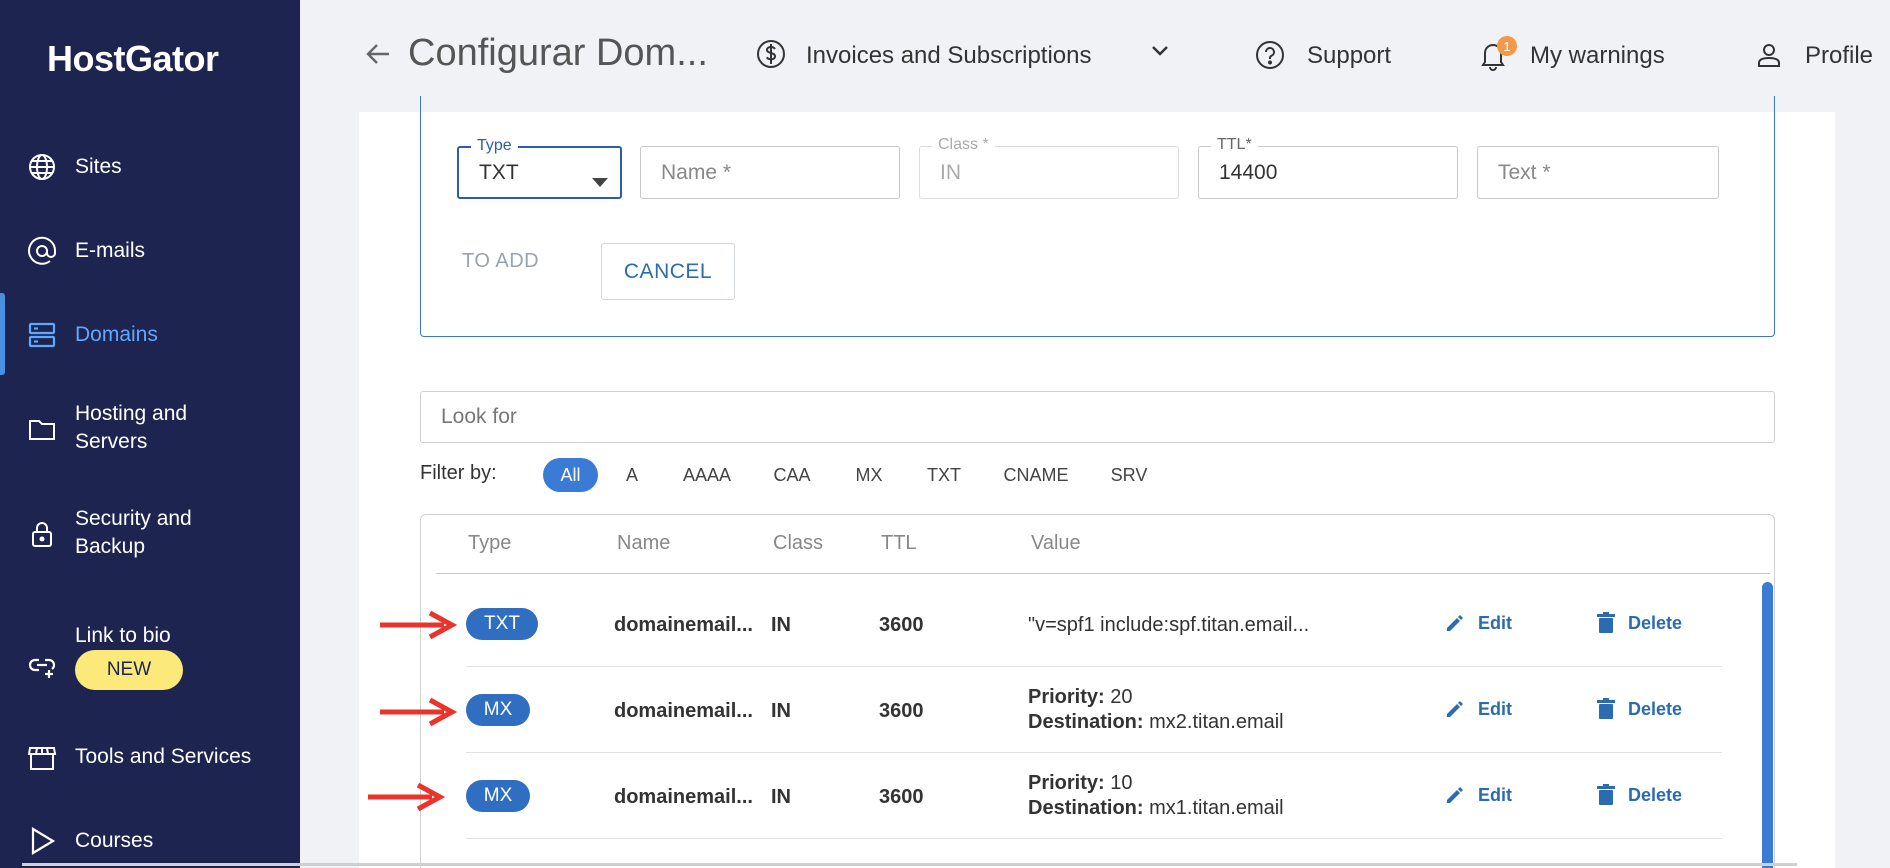 This screenshot has height=868, width=1890. Describe the element at coordinates (696, 172) in the screenshot. I see `name-field-placeholder: Name *` at that location.